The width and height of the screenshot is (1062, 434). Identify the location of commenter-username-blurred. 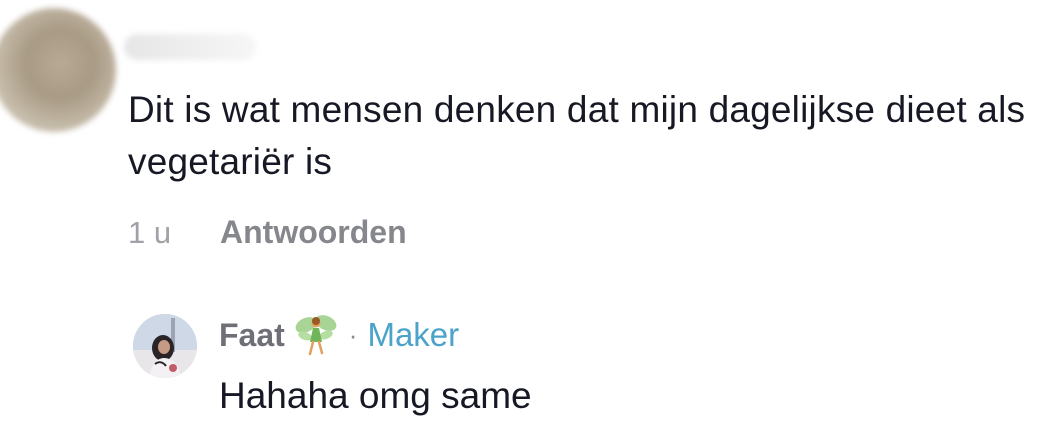
(190, 47).